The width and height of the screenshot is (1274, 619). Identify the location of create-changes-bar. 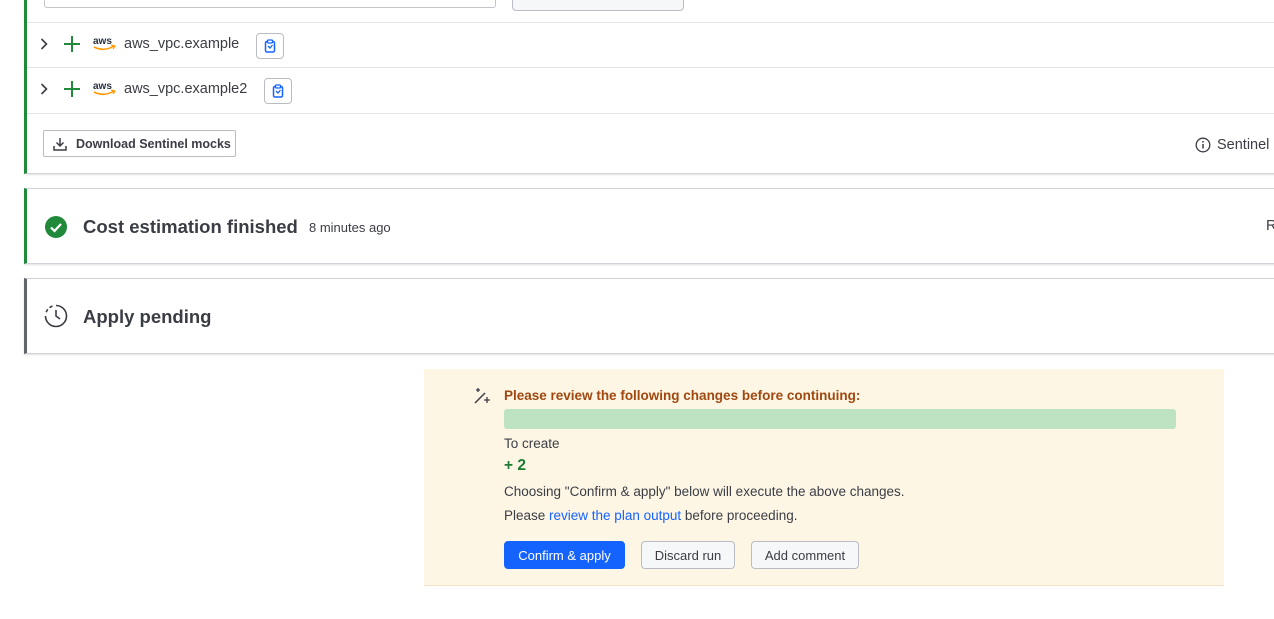
(840, 419).